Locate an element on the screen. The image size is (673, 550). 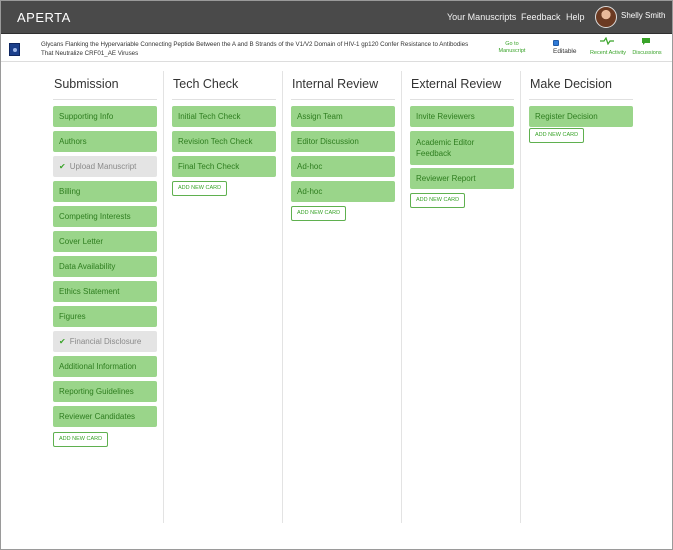
card-upload-manuscript: ✔ Upload Manuscript is located at coordinates (105, 166).